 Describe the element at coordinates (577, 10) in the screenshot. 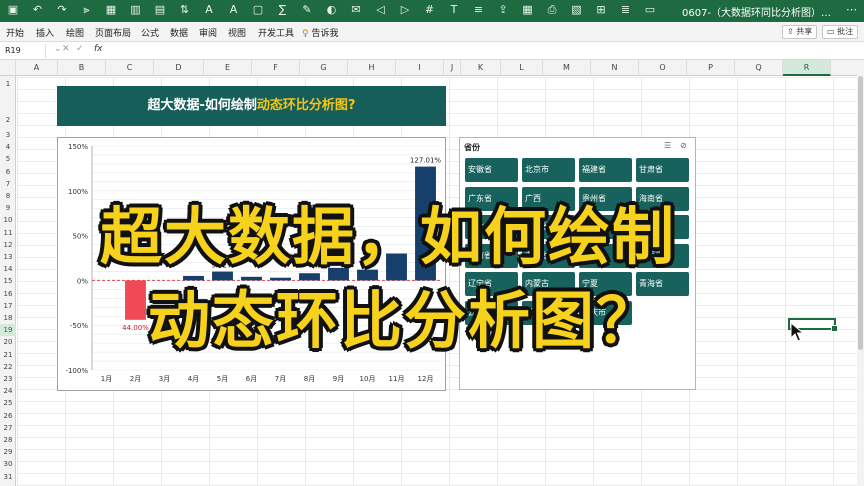

I see `image-icon: ▧` at that location.